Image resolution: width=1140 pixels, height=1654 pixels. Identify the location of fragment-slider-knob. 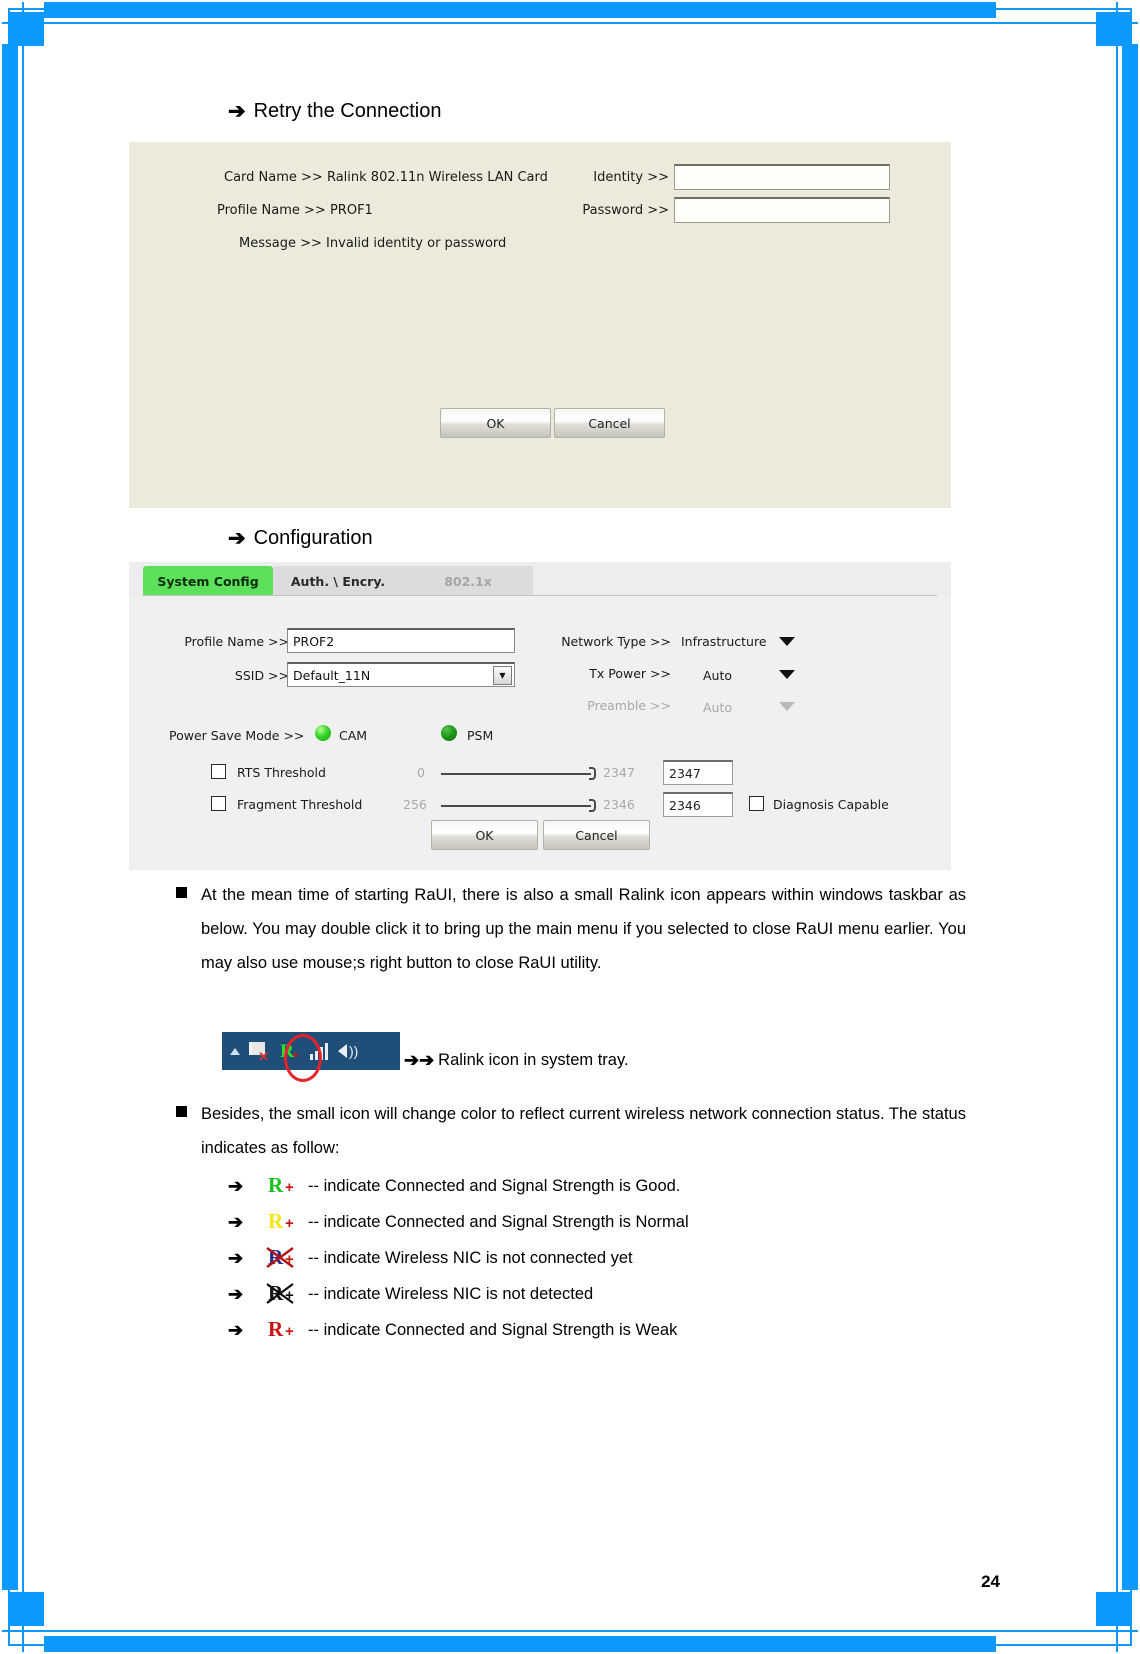
(592, 805).